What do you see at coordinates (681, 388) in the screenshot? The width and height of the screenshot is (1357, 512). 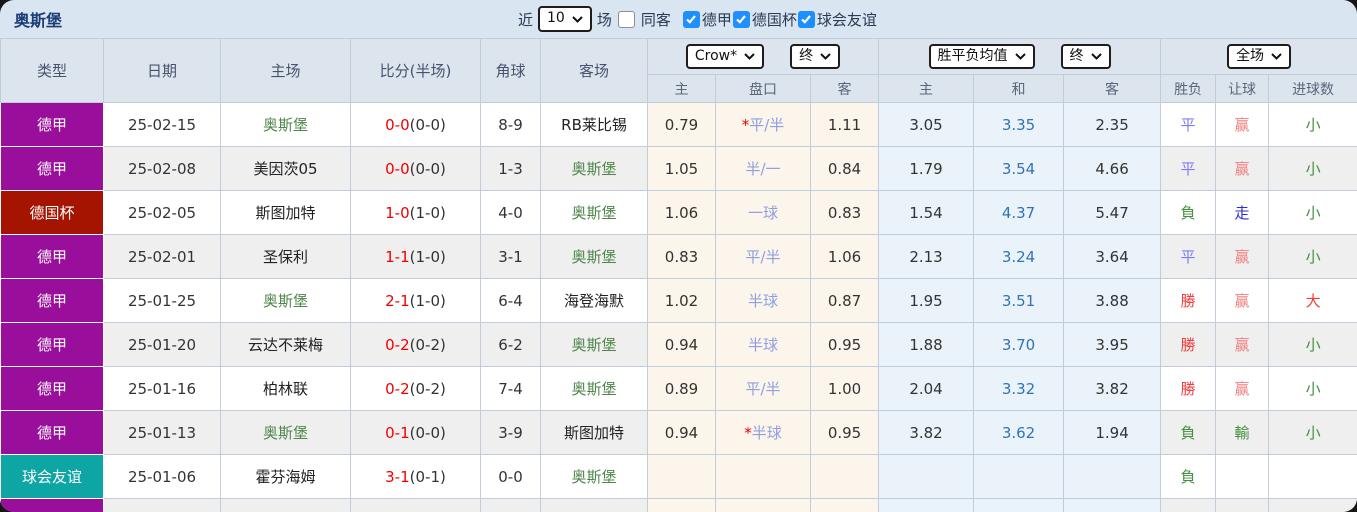 I see `crow-home-odds: 0.89` at bounding box center [681, 388].